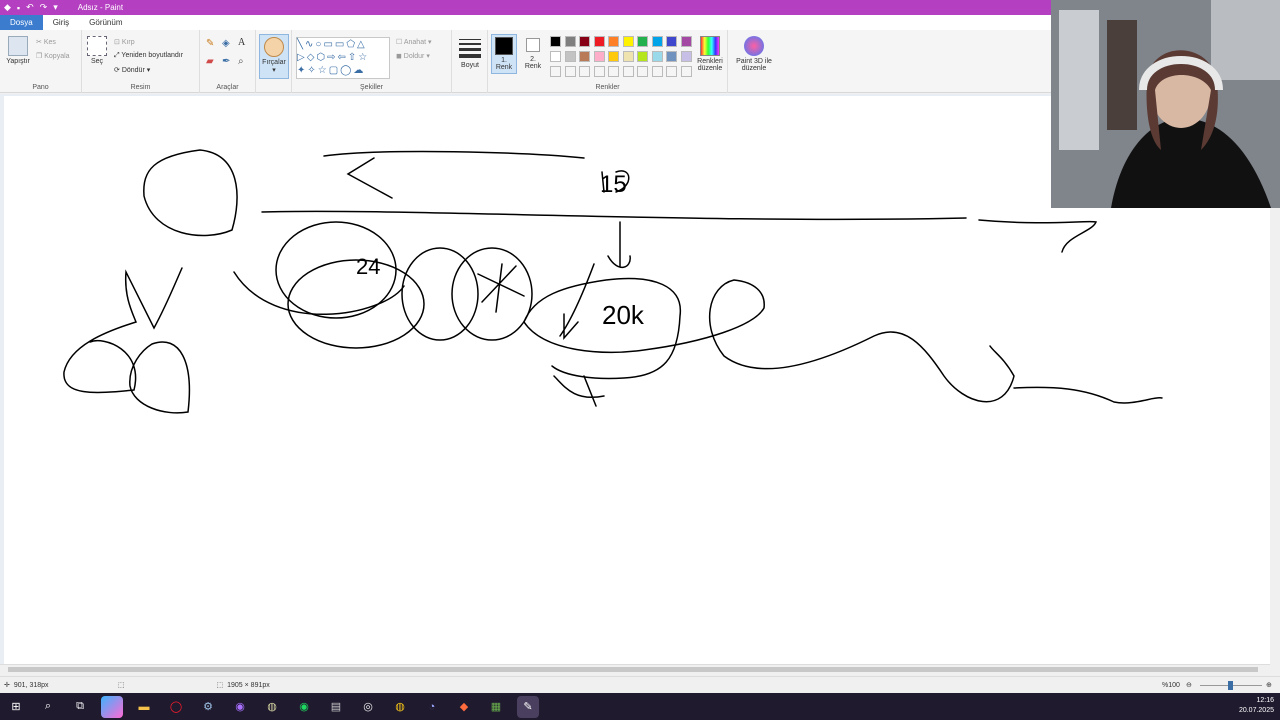 The height and width of the screenshot is (720, 1280). Describe the element at coordinates (1165, 104) in the screenshot. I see `webcam-overlay` at that location.